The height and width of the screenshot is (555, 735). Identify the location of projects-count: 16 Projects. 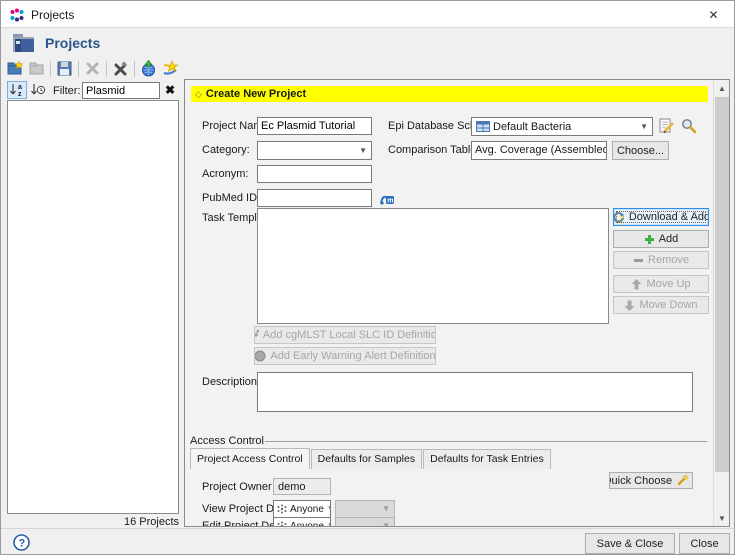
(151, 522).